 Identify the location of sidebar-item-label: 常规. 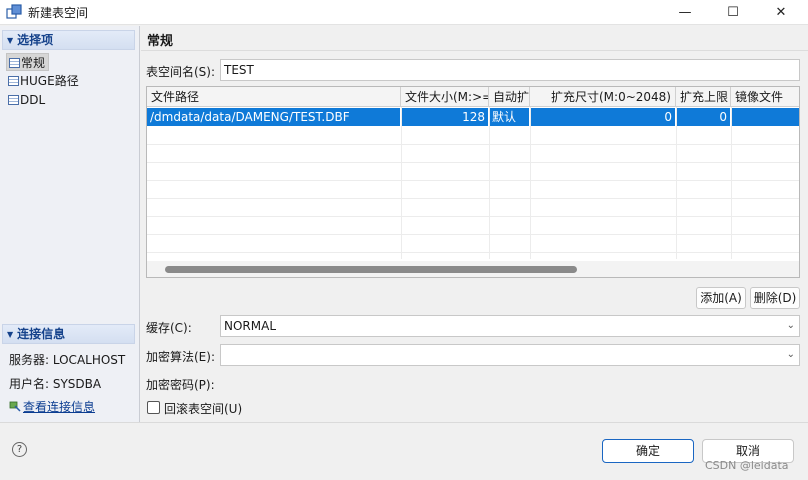
(33, 63).